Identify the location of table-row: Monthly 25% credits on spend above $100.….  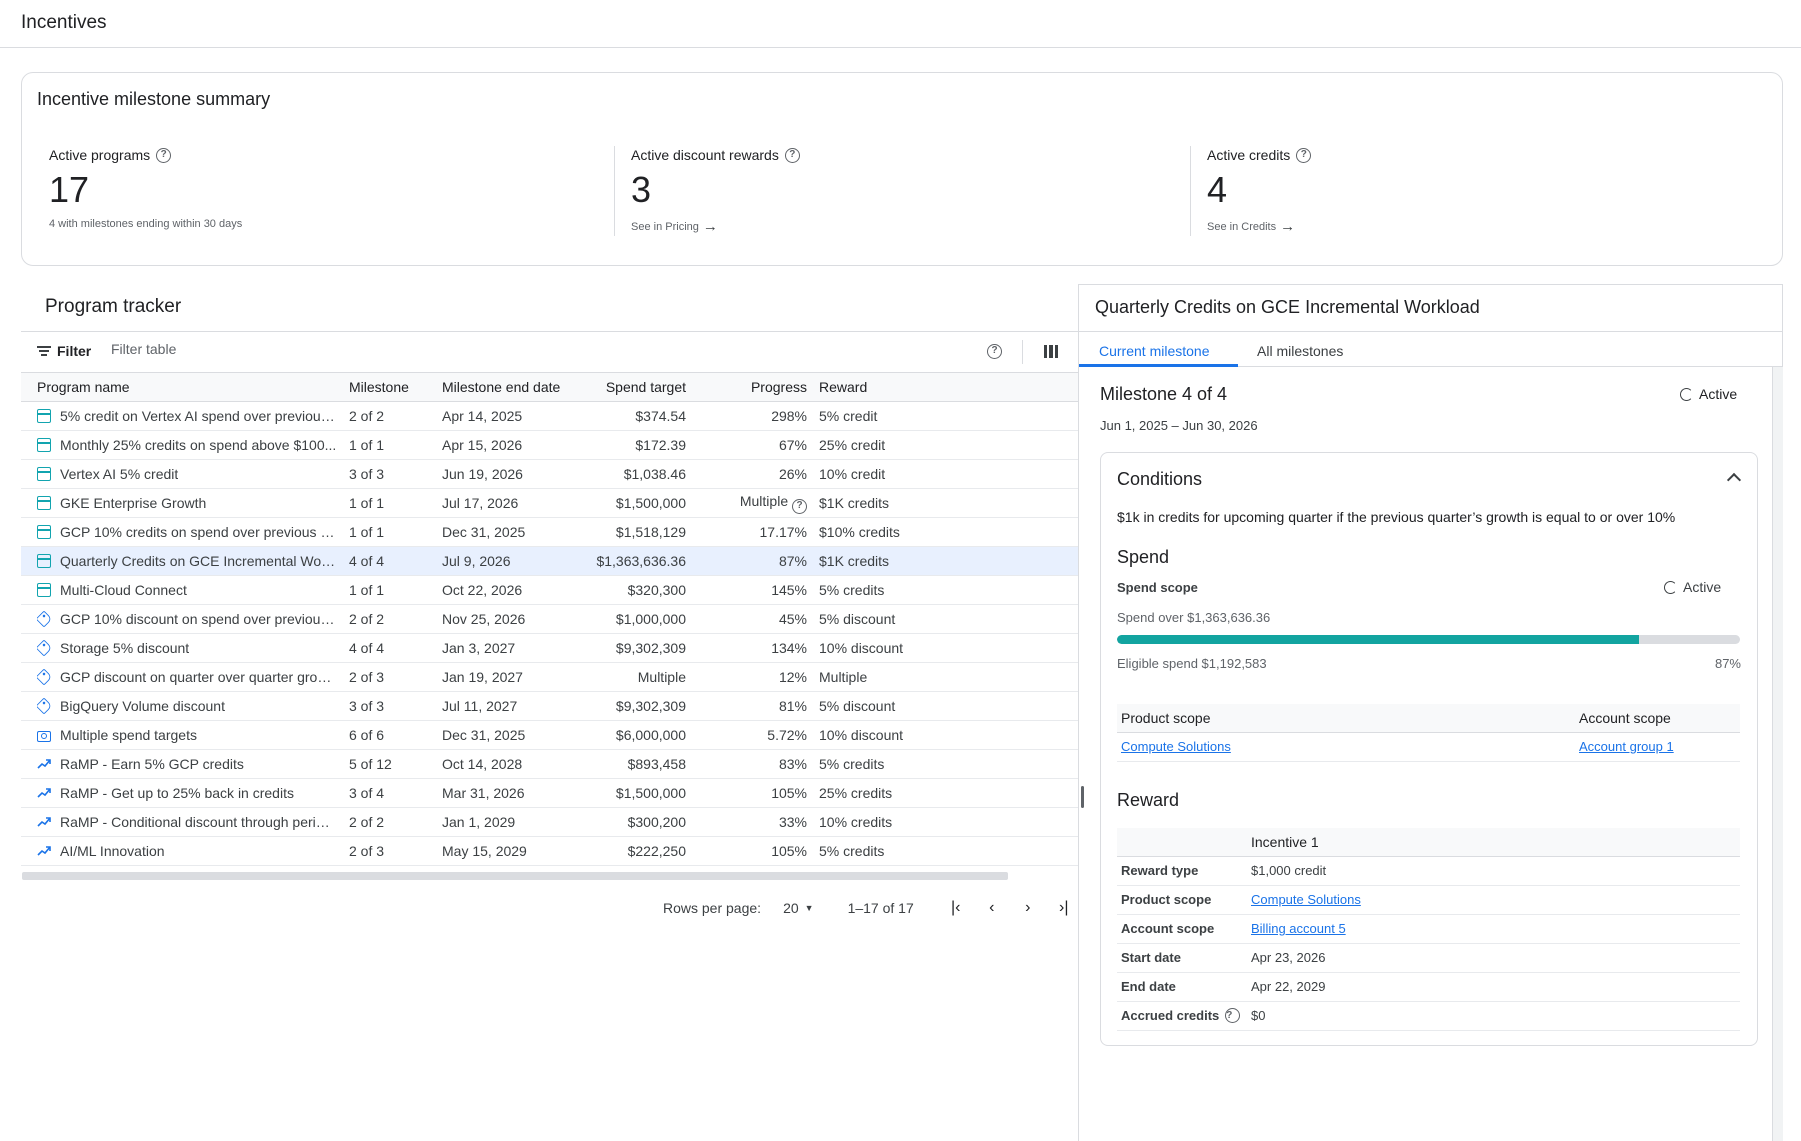
(549, 445).